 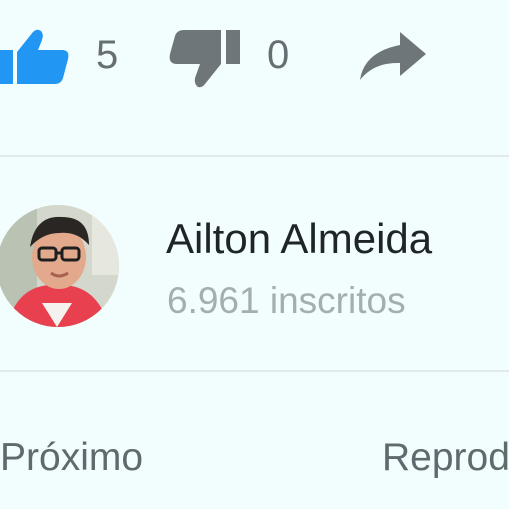 What do you see at coordinates (72, 457) in the screenshot?
I see `next-videos-label: Próximo` at bounding box center [72, 457].